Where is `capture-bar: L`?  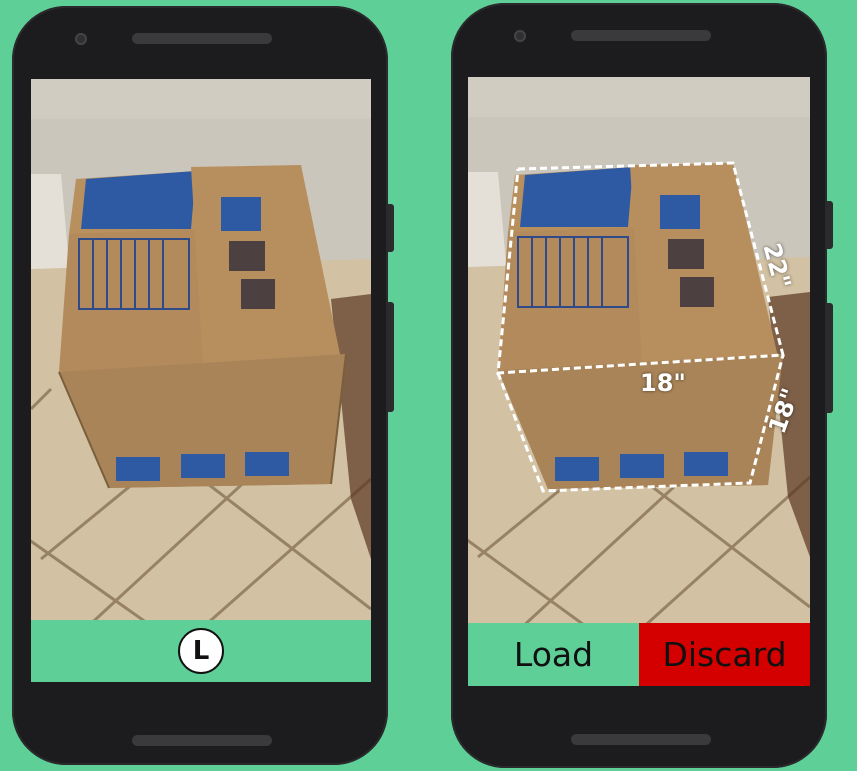 capture-bar: L is located at coordinates (201, 651).